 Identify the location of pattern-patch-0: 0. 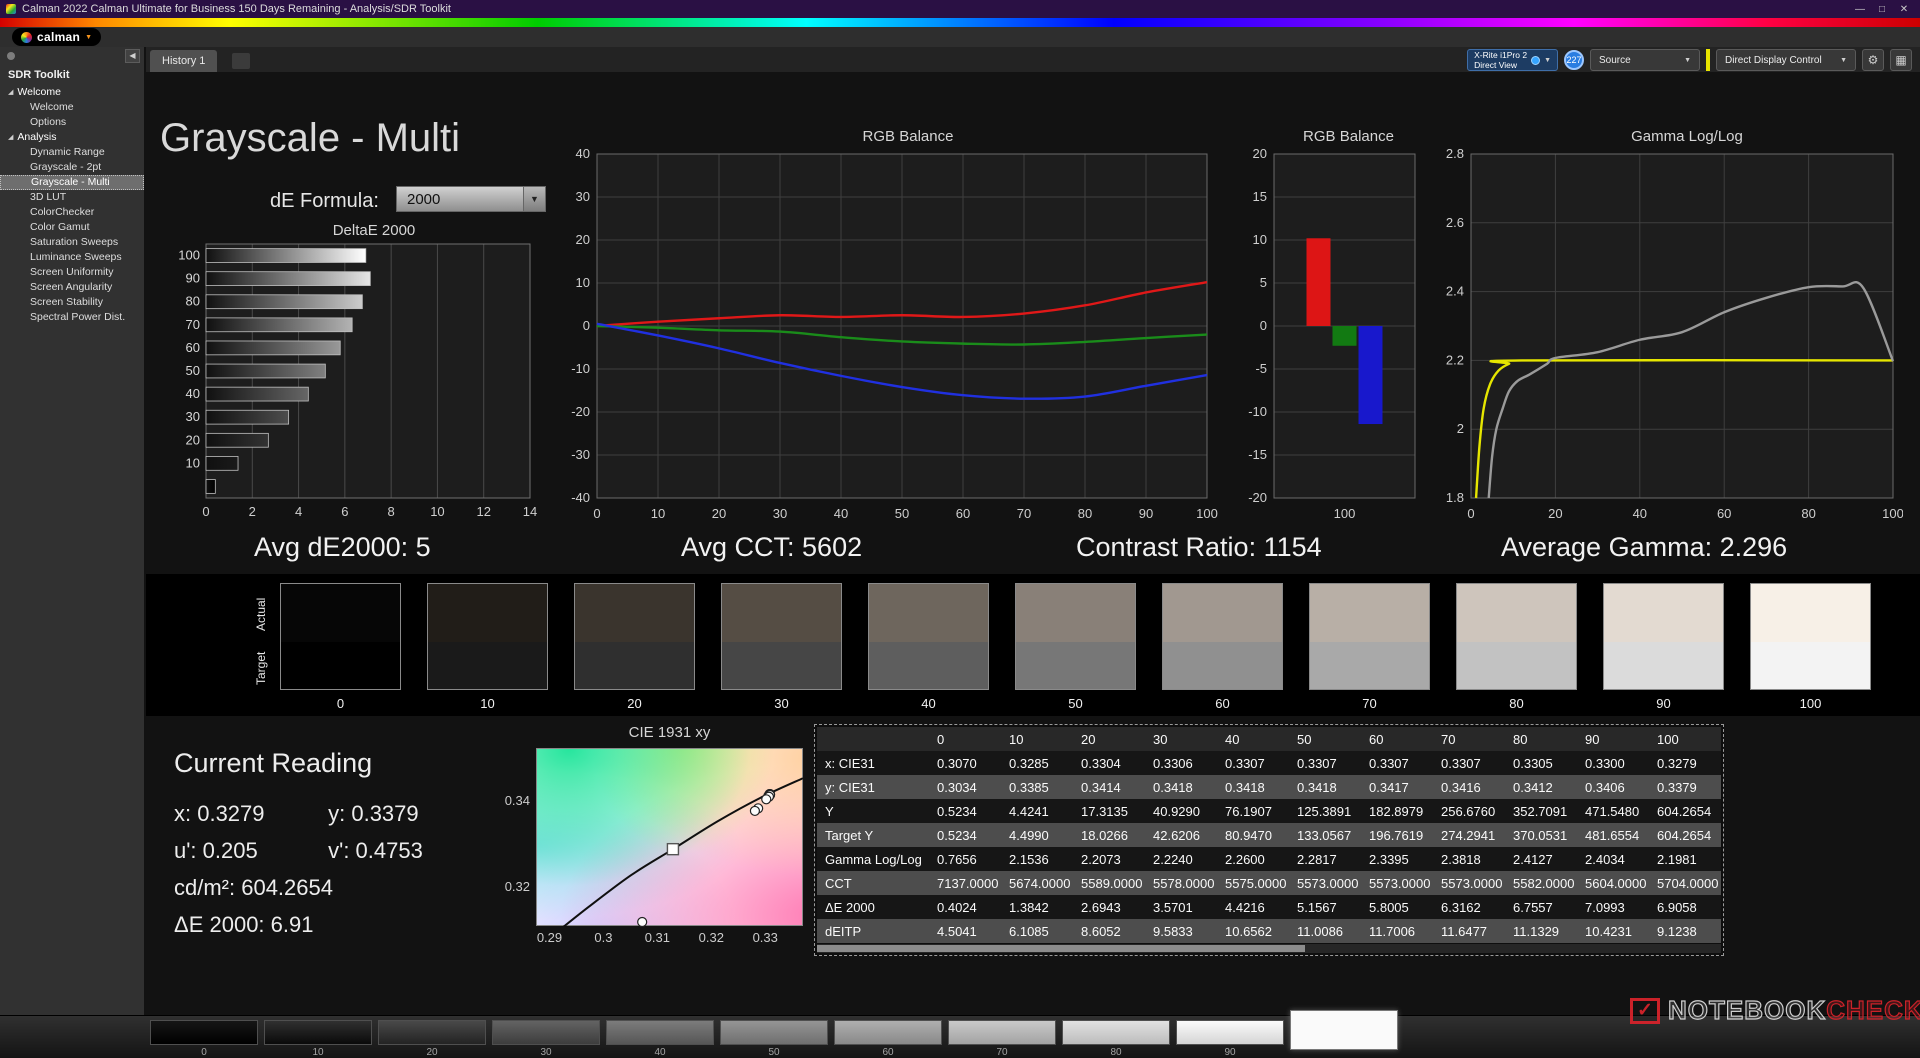
(205, 1037).